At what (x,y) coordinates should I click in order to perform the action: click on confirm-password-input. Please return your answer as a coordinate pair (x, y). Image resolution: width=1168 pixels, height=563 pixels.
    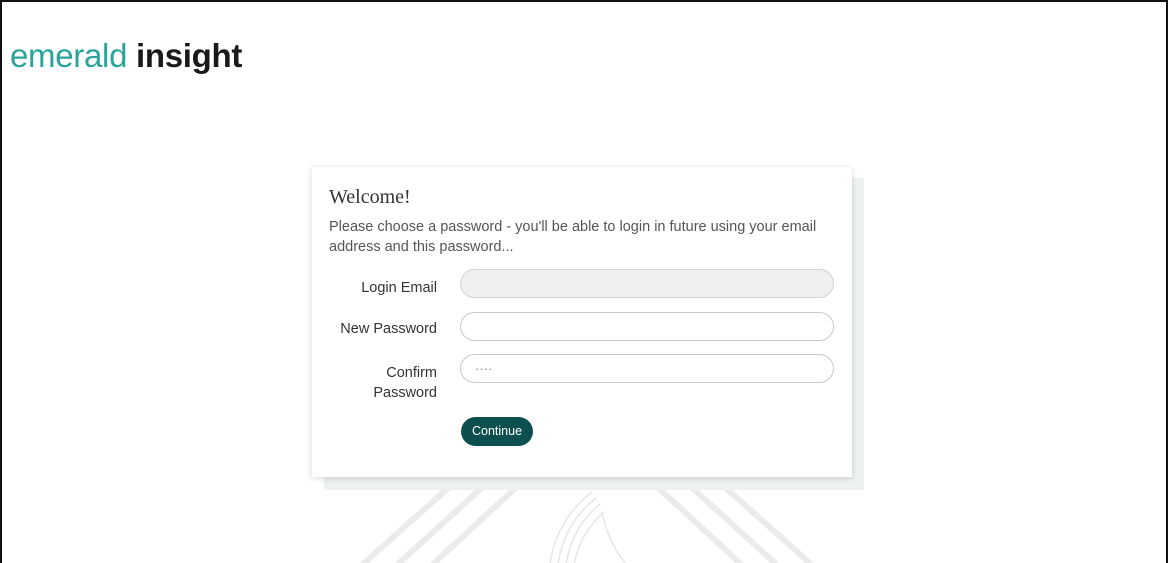
    Looking at the image, I should click on (647, 368).